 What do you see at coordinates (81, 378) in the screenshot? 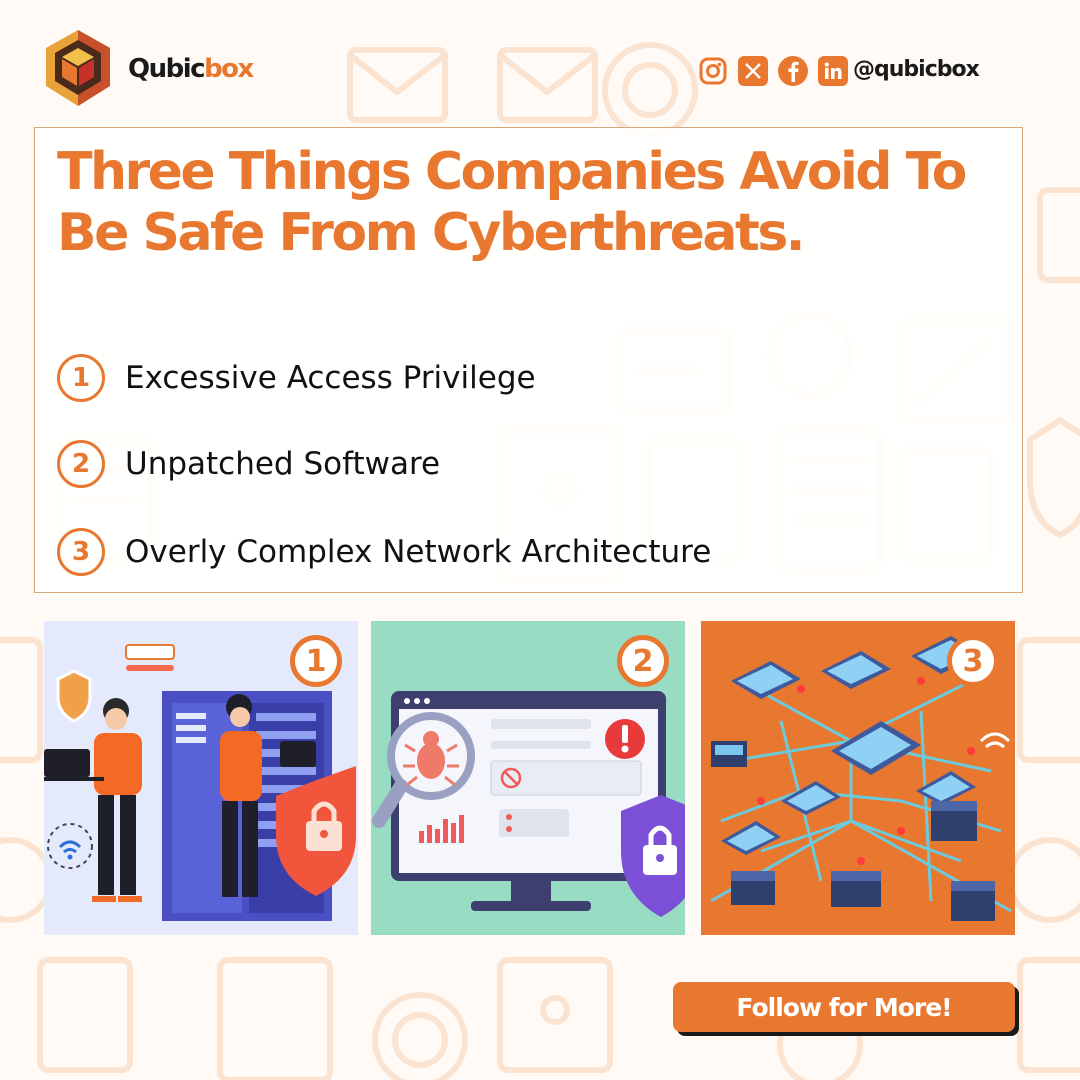
I see `item-number-badge: 1` at bounding box center [81, 378].